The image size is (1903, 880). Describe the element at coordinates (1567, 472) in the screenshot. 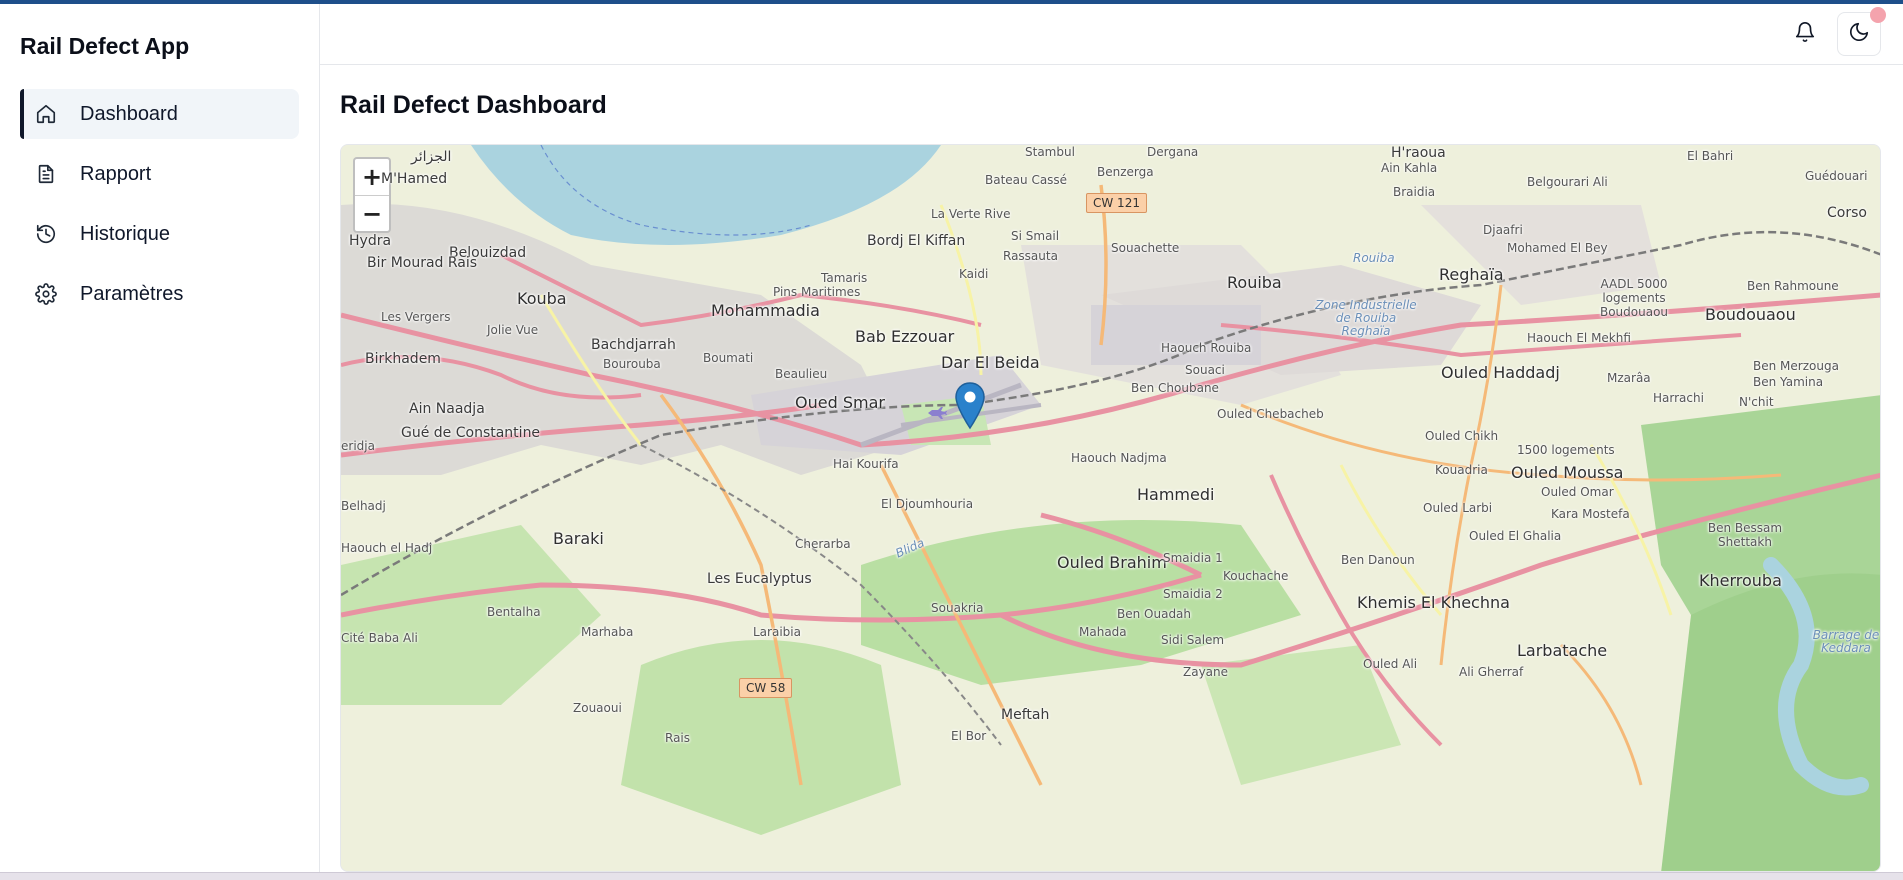

I see `map-label: Ouled Moussa` at that location.